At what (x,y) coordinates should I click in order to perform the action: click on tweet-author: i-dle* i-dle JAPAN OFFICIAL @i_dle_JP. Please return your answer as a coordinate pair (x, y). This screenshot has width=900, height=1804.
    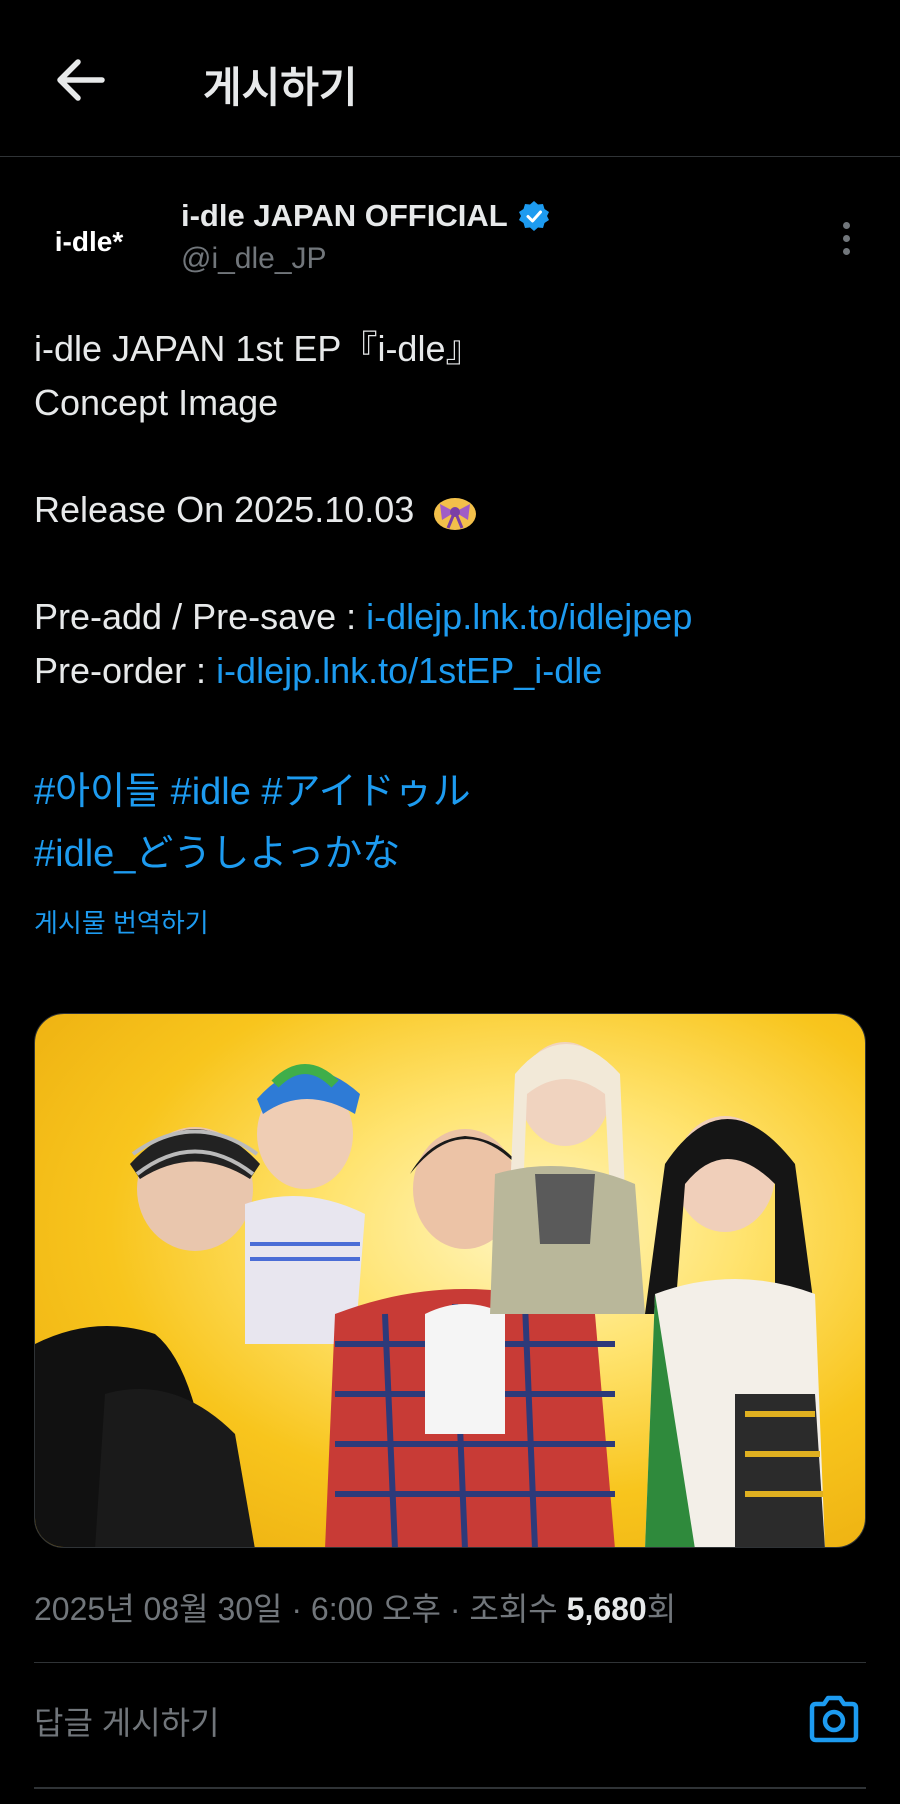
    Looking at the image, I should click on (450, 242).